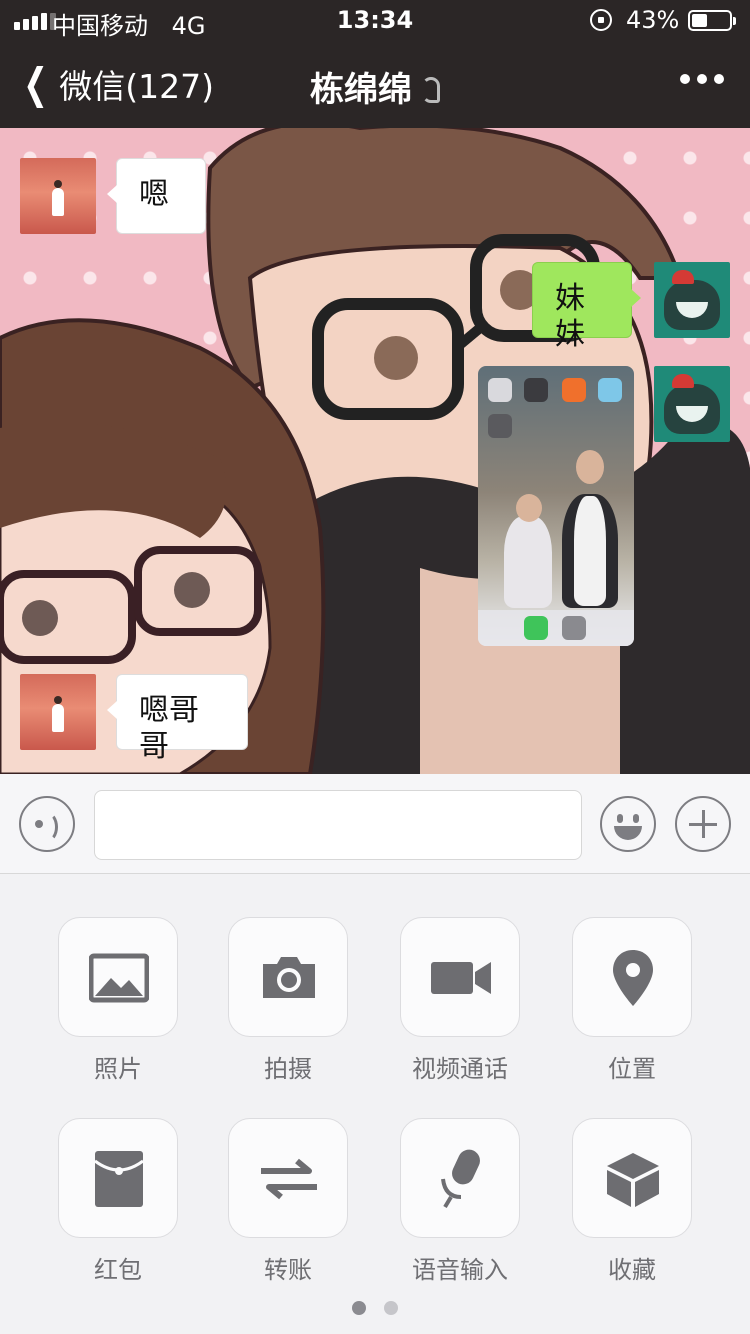 This screenshot has width=750, height=1334. I want to click on nav-bar: ❮ 微信(127) 栋绵绵, so click(375, 84).